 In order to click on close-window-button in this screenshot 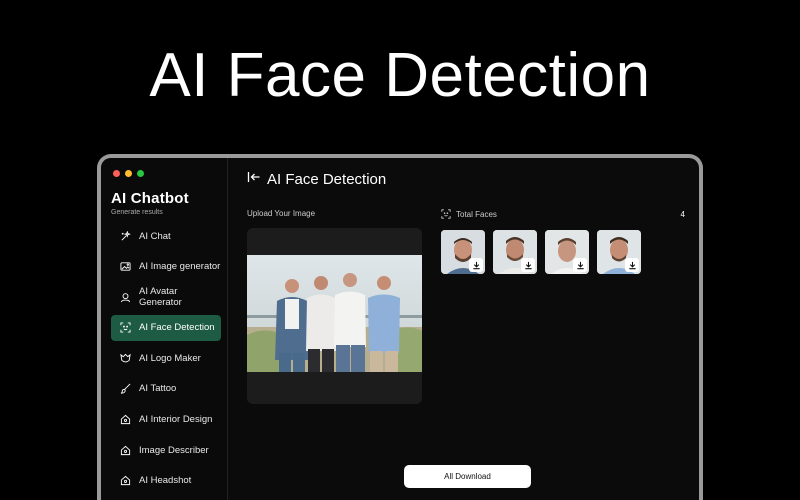, I will do `click(116, 173)`.